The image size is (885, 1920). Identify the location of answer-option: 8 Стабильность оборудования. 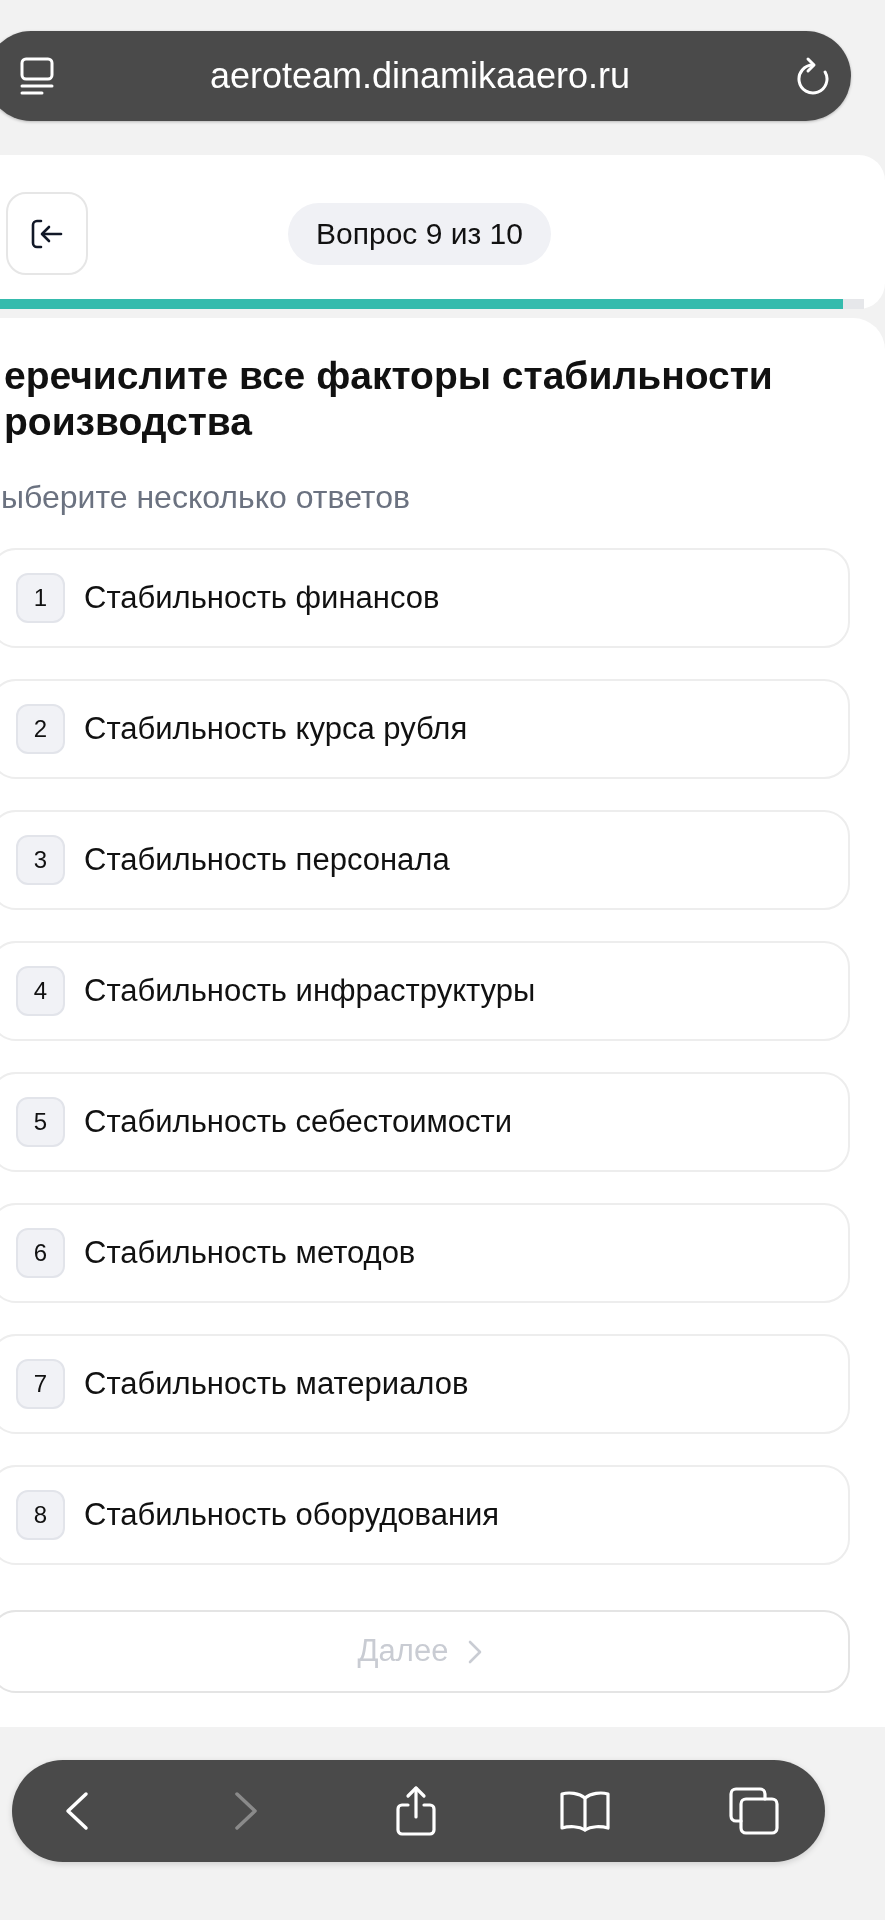
(425, 1515).